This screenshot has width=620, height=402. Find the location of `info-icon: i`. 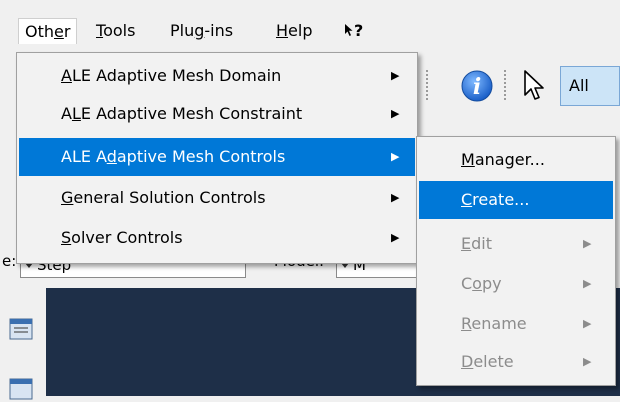

info-icon: i is located at coordinates (477, 86).